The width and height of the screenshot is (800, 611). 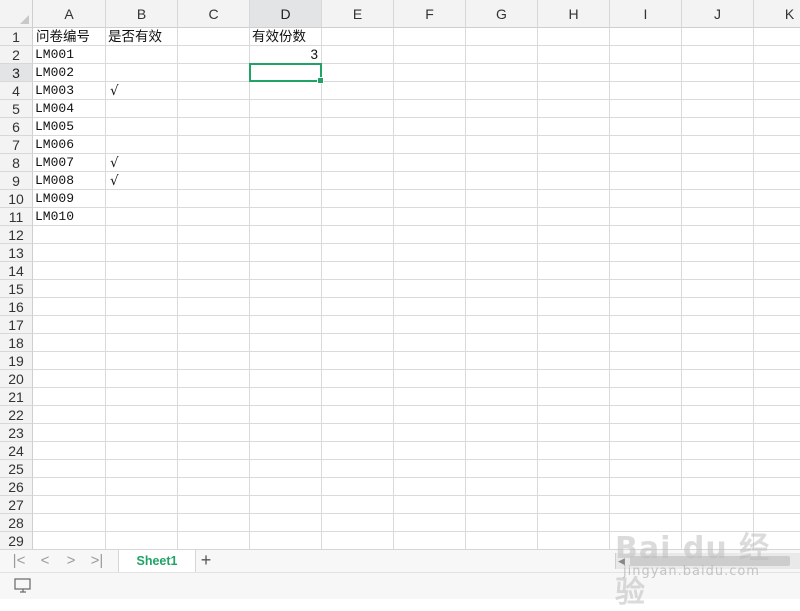 I want to click on row-header-7: 7, so click(x=16, y=145).